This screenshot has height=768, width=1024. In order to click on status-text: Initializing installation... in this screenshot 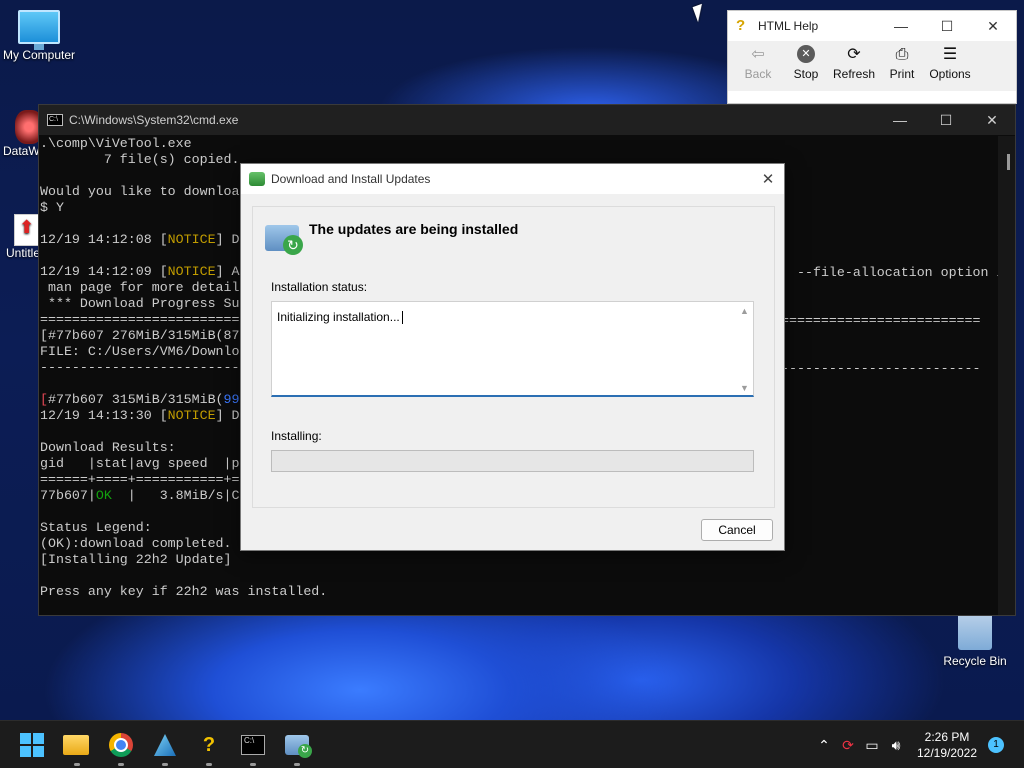, I will do `click(338, 317)`.